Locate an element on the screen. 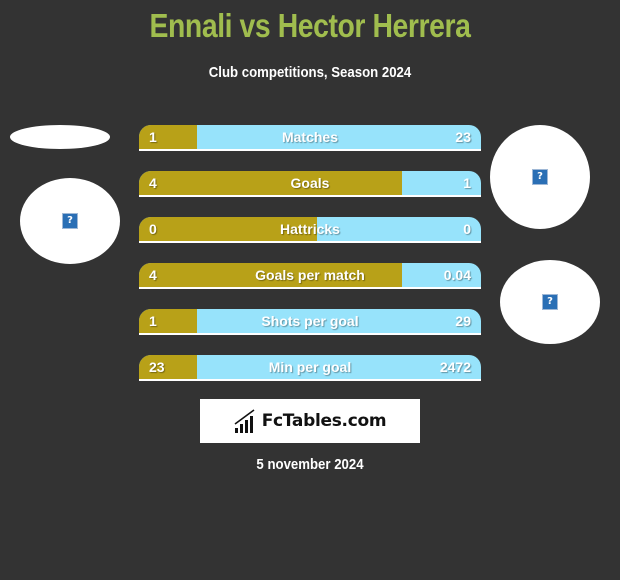 This screenshot has width=620, height=580. stat-row-matches: Matches 1 23 is located at coordinates (310, 138).